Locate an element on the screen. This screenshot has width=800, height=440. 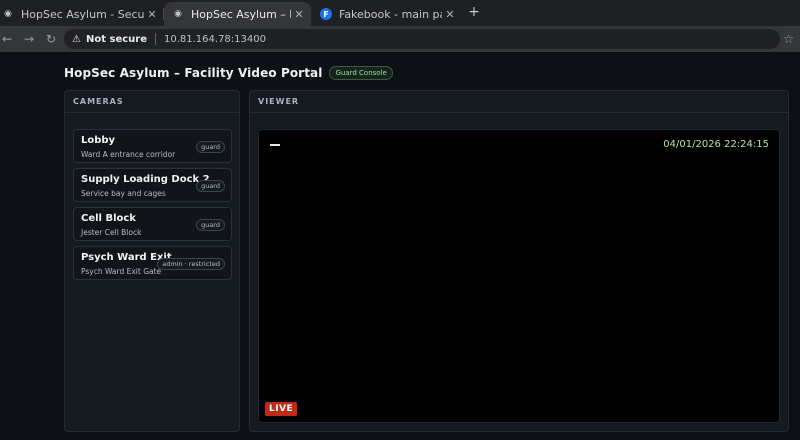
tab-title: Fakebook - main page is located at coordinates (390, 14).